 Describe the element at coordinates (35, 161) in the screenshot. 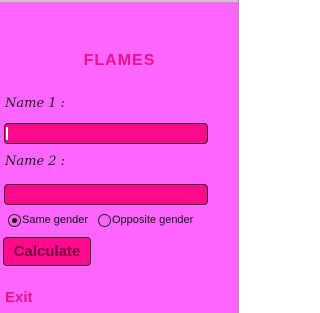

I see `name2-label: Name 2 :` at that location.